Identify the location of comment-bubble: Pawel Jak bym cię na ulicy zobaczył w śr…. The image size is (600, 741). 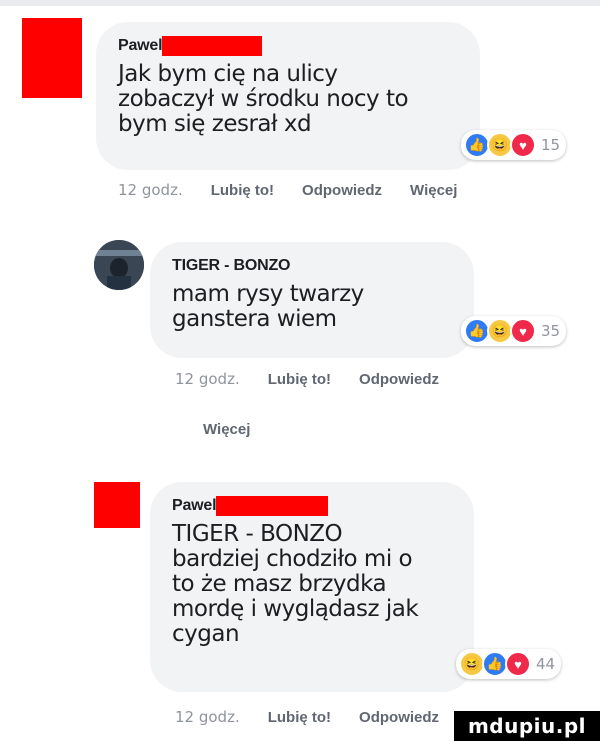
(288, 96).